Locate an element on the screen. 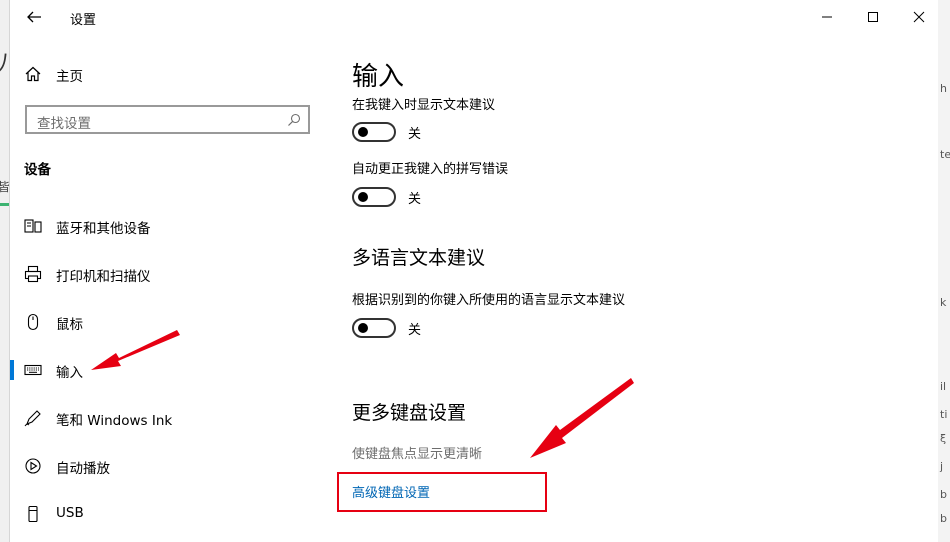 The height and width of the screenshot is (542, 950). maximize-icon is located at coordinates (873, 17).